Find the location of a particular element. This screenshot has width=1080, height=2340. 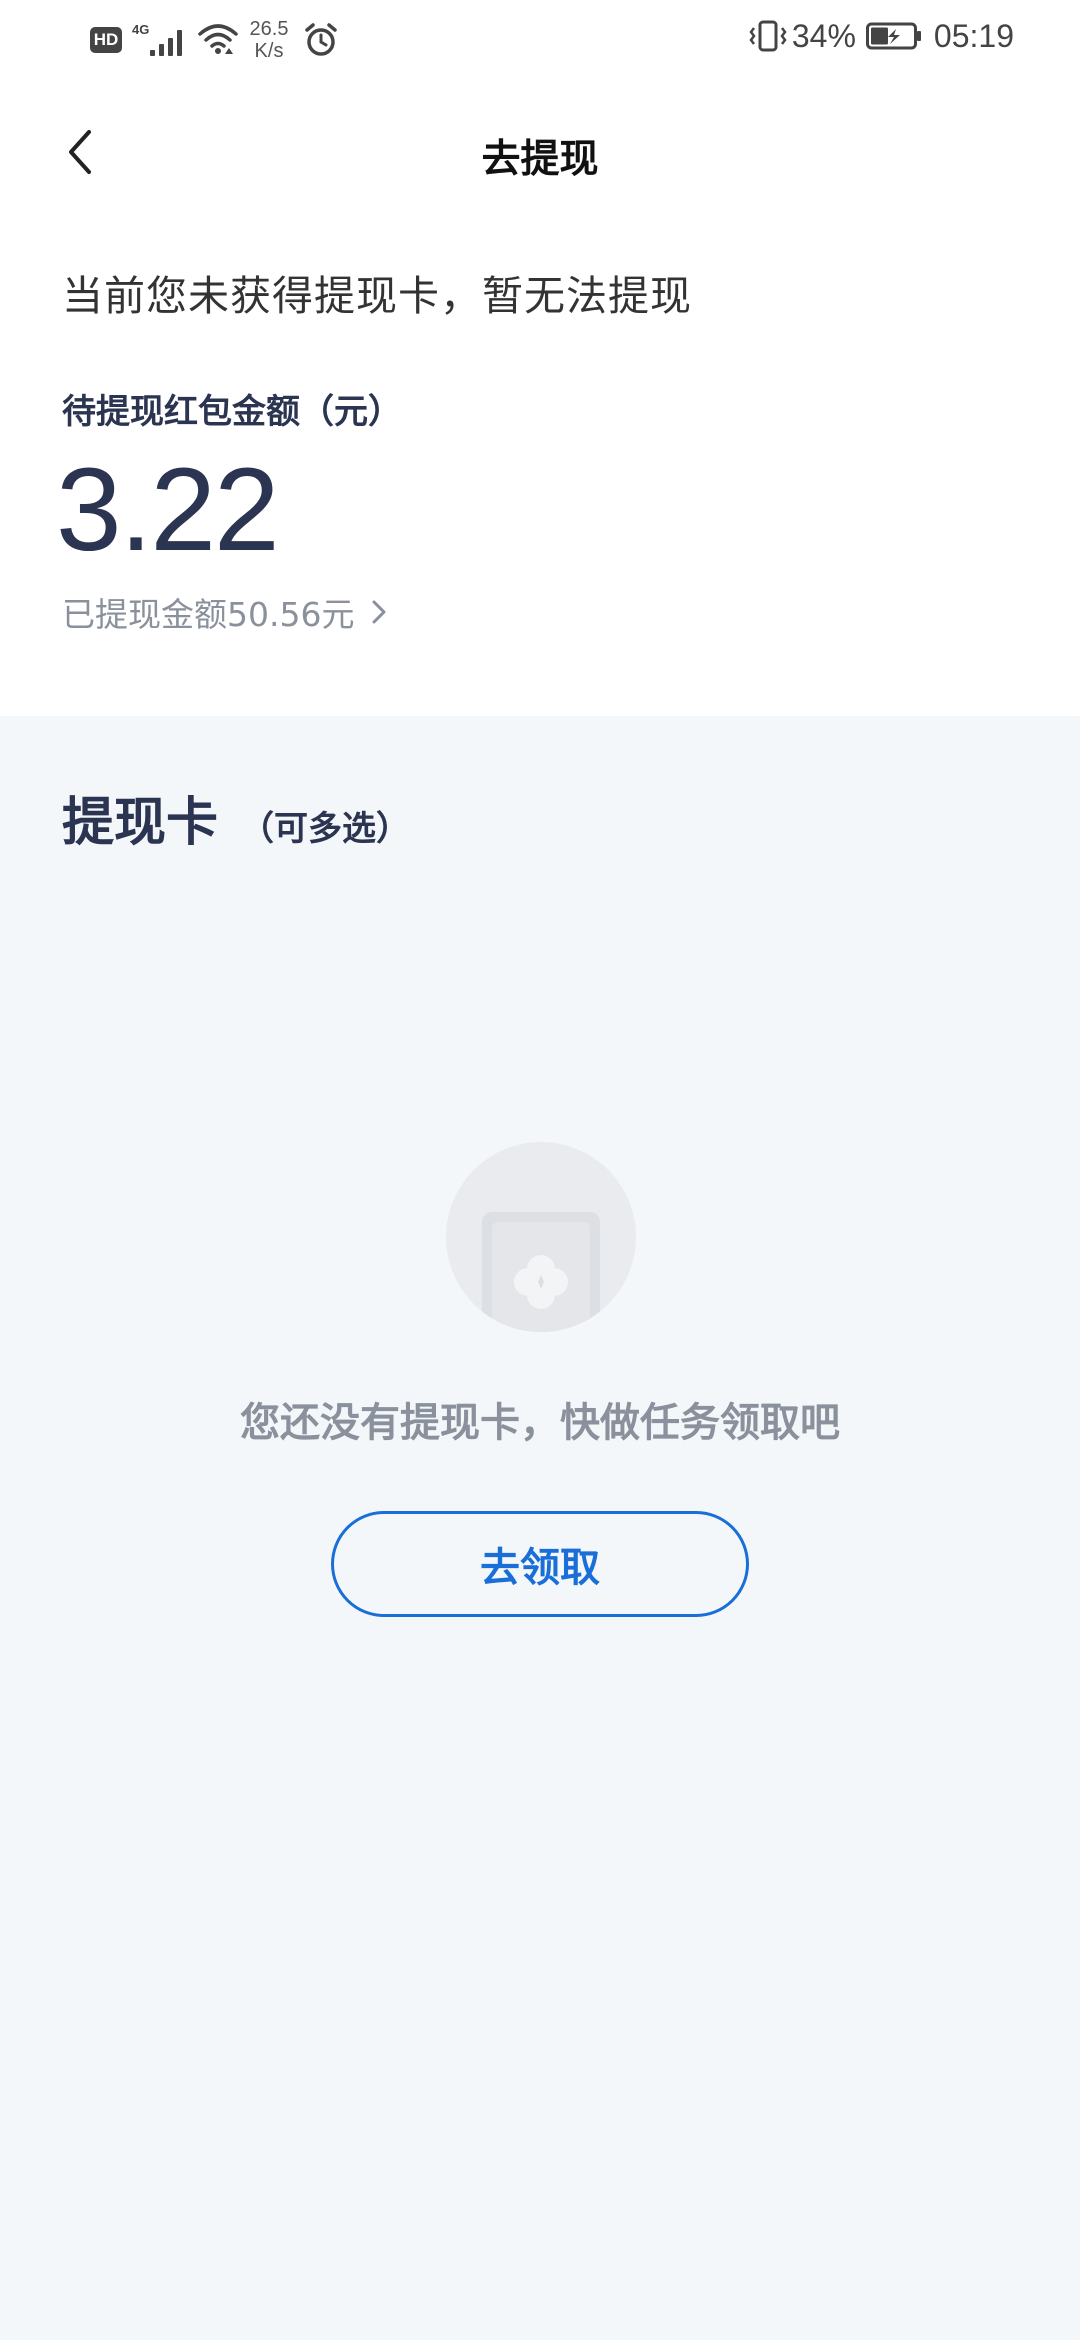

chevron-right-icon is located at coordinates (379, 612).